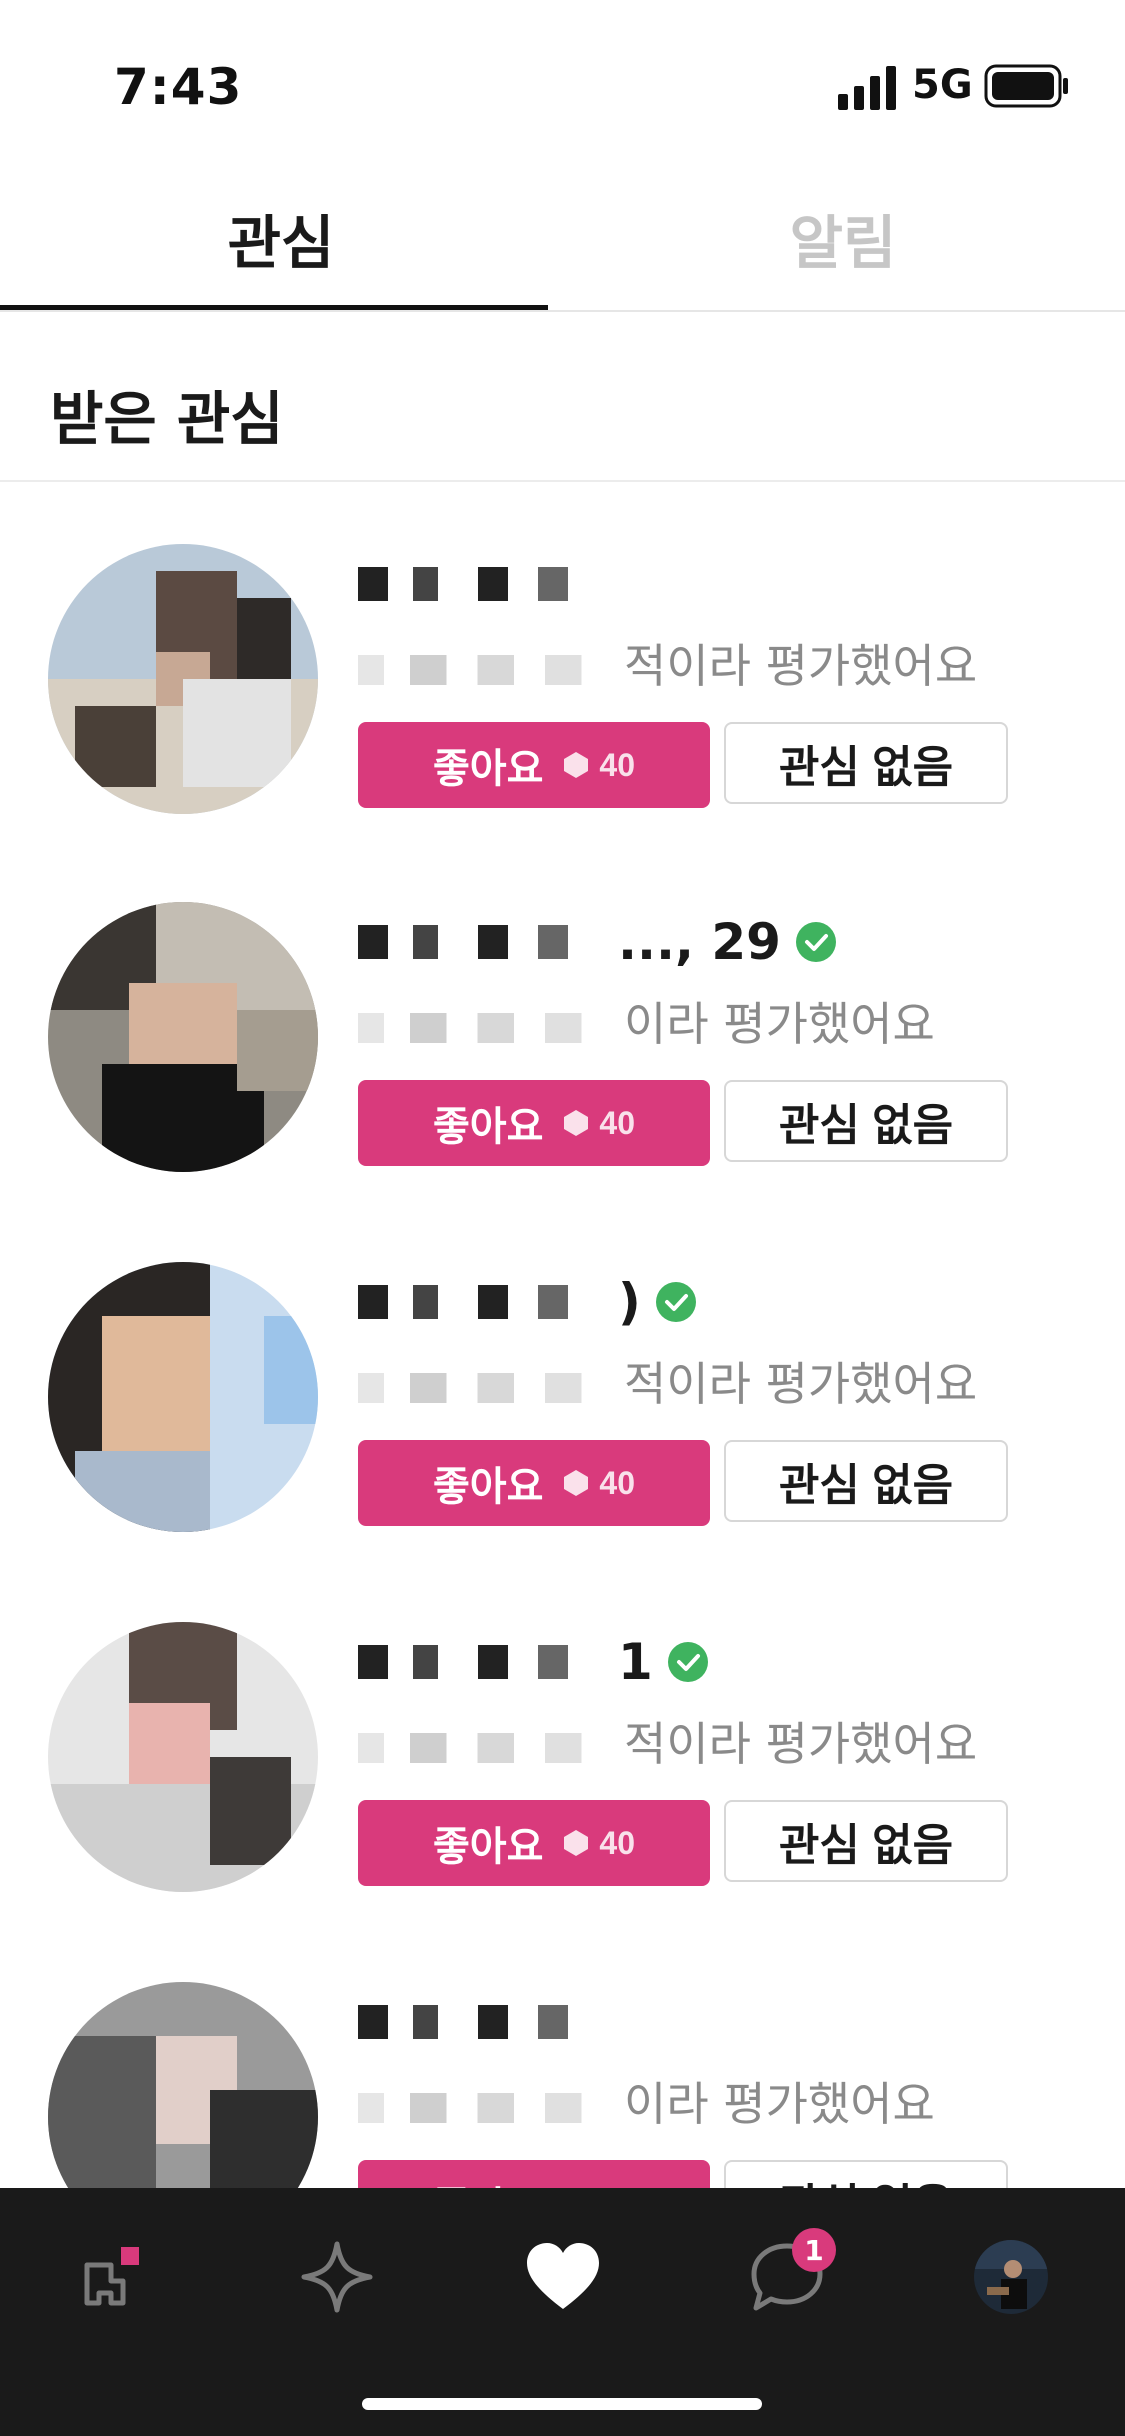 Image resolution: width=1125 pixels, height=2436 pixels. I want to click on profile-avatar, so click(1011, 2277).